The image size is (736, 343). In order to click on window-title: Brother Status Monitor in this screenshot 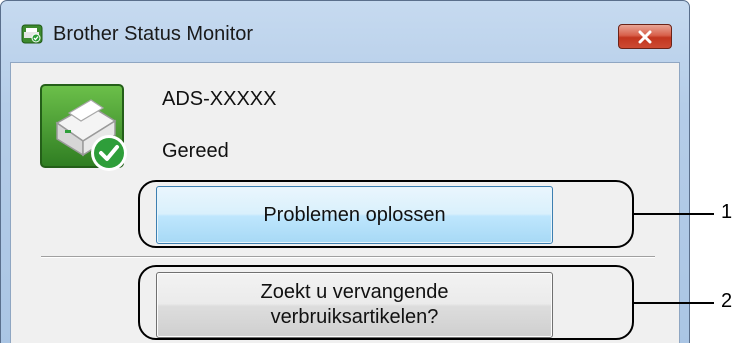, I will do `click(153, 34)`.